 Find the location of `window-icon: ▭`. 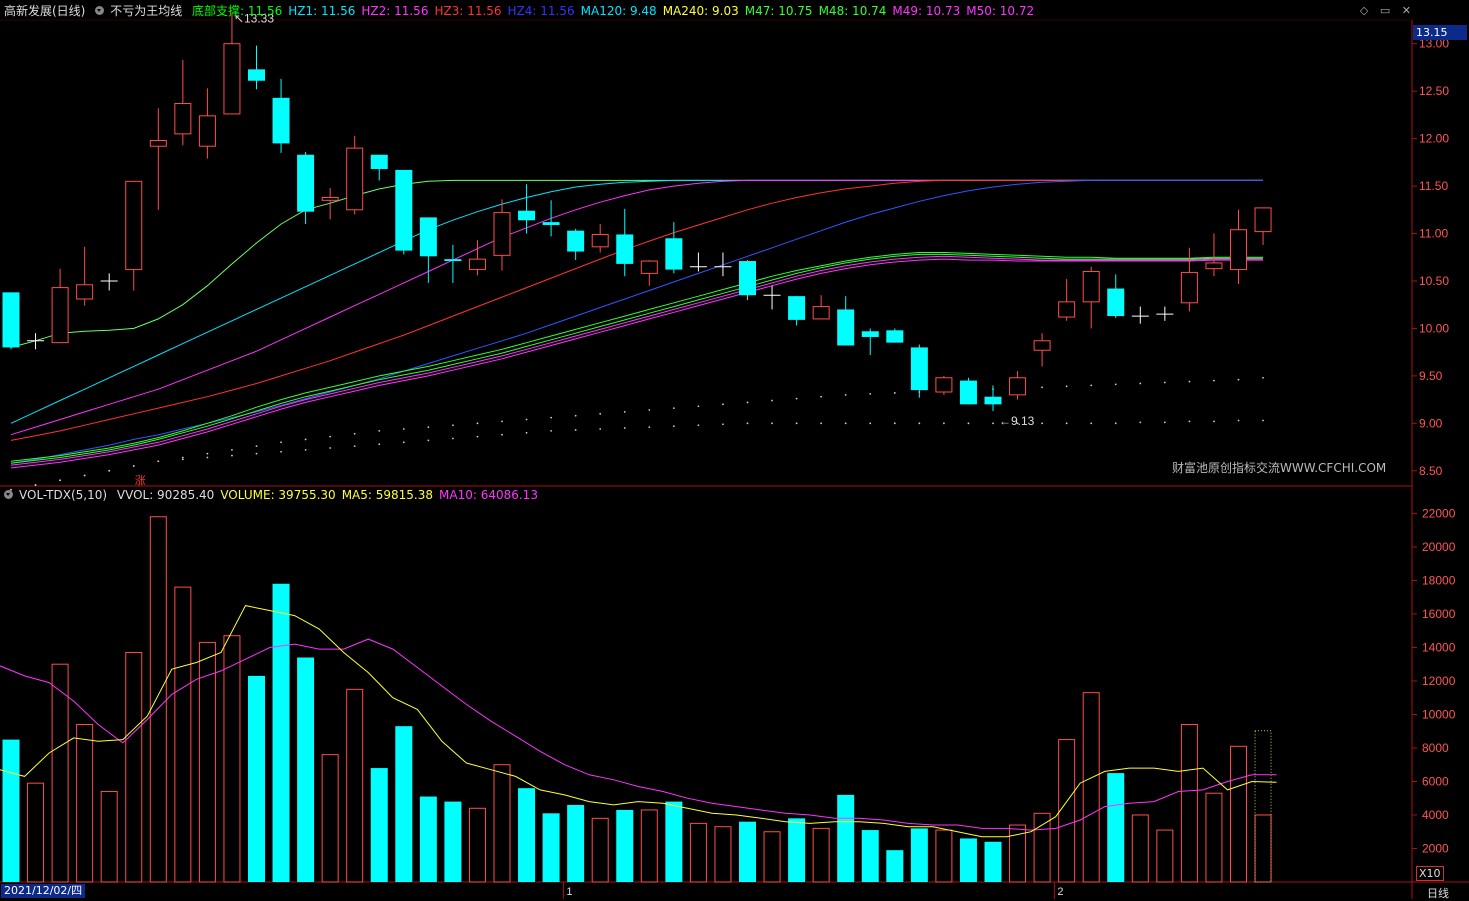

window-icon: ▭ is located at coordinates (1385, 10).